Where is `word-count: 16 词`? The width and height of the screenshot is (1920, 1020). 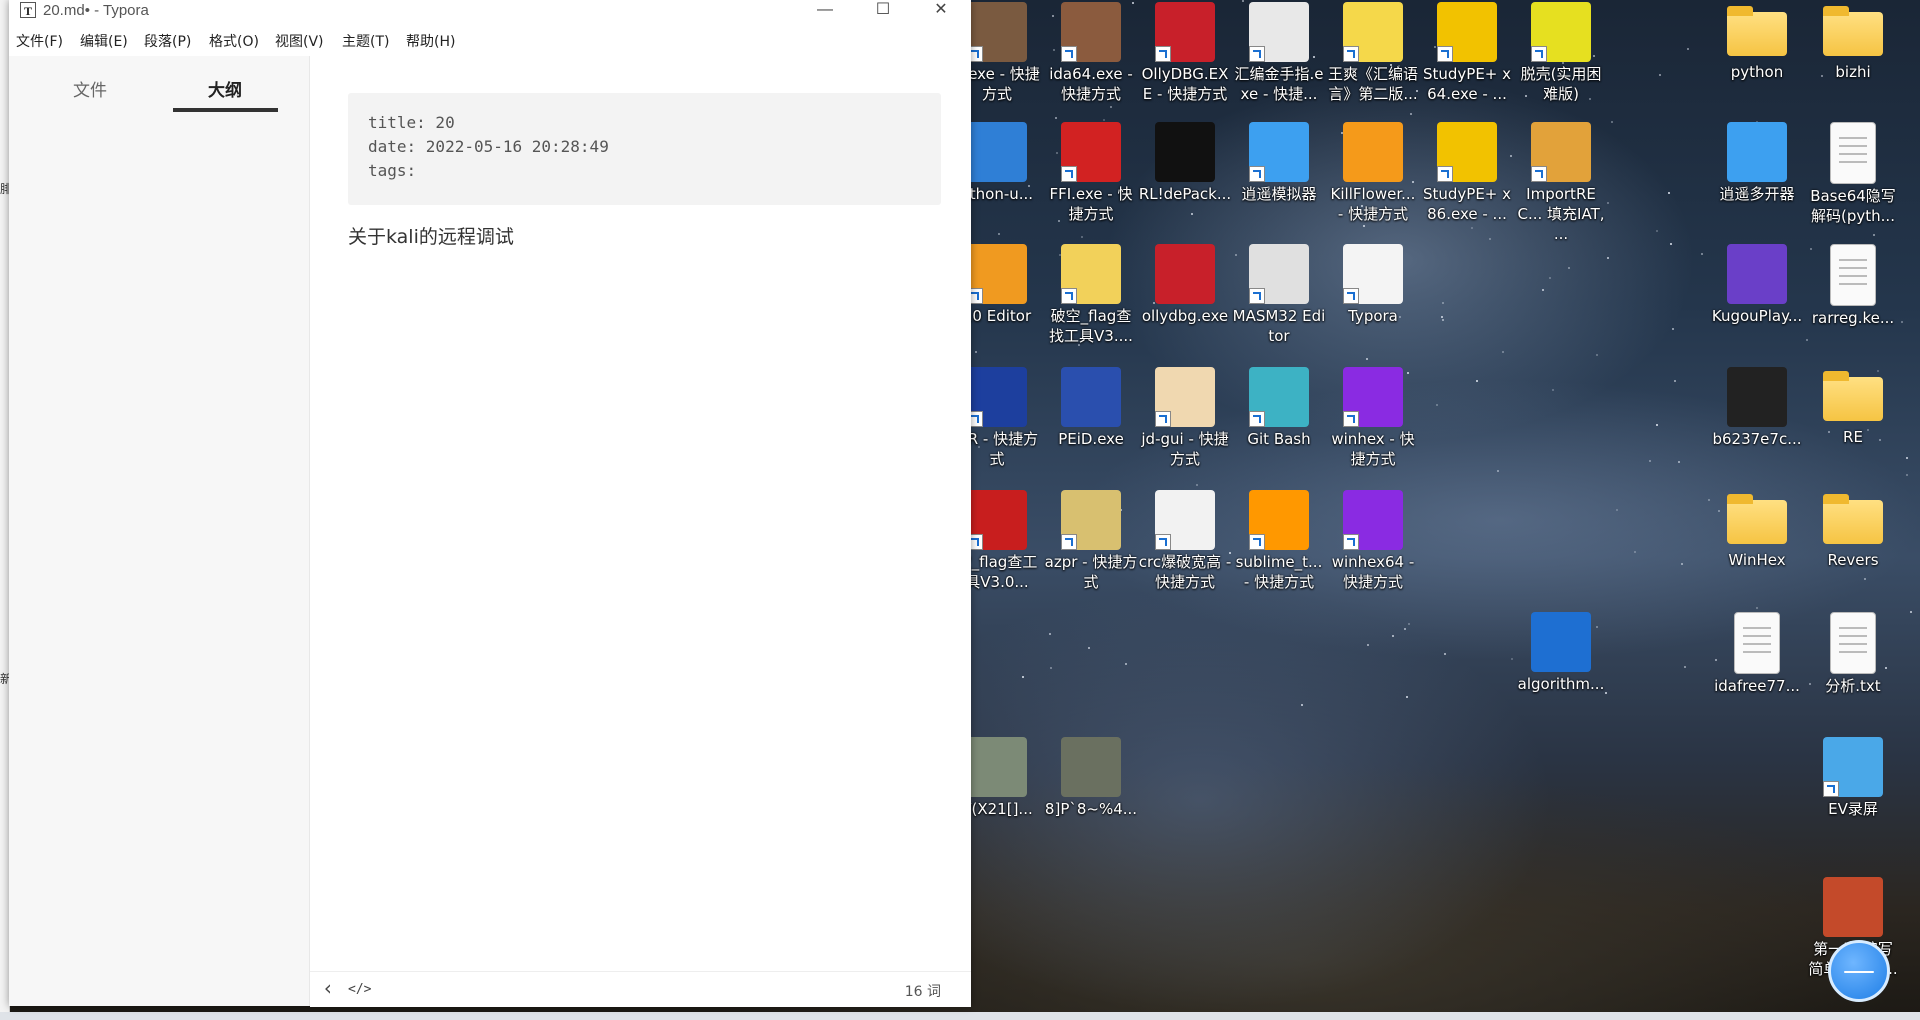
word-count: 16 词 is located at coordinates (923, 991).